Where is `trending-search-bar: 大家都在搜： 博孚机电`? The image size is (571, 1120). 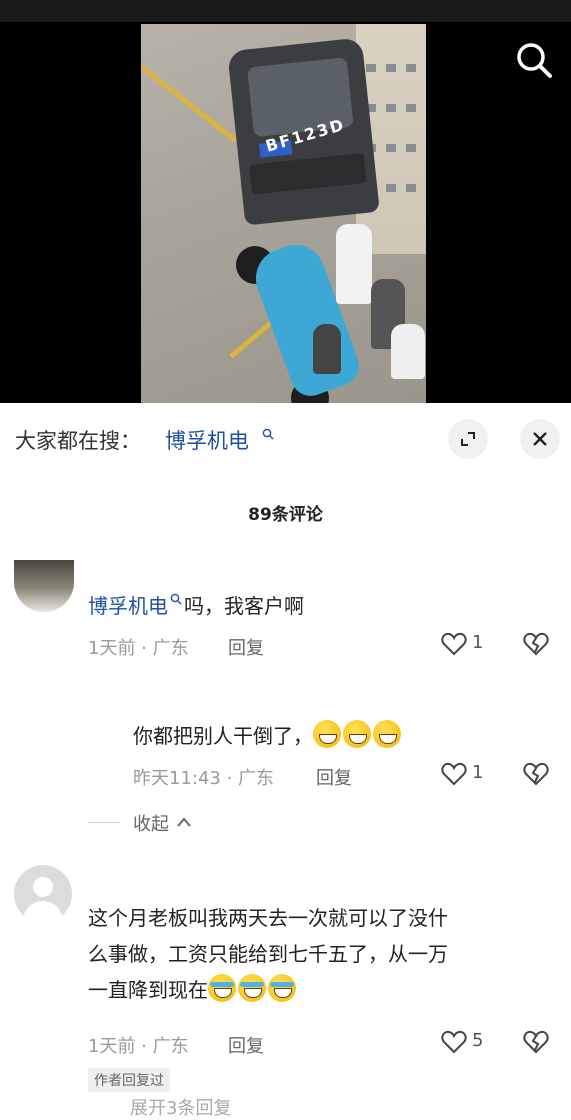 trending-search-bar: 大家都在搜： 博孚机电 is located at coordinates (285, 439).